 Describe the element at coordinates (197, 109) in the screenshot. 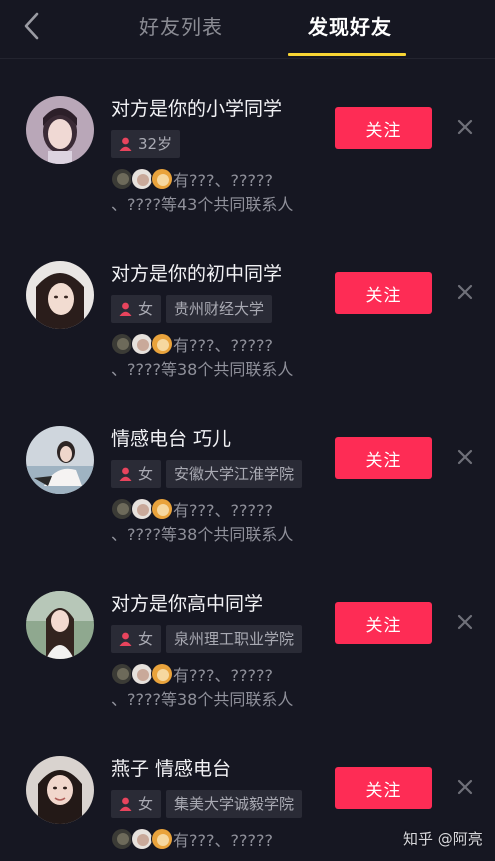

I see `suggestion-name: 对方是你的小学同学` at that location.